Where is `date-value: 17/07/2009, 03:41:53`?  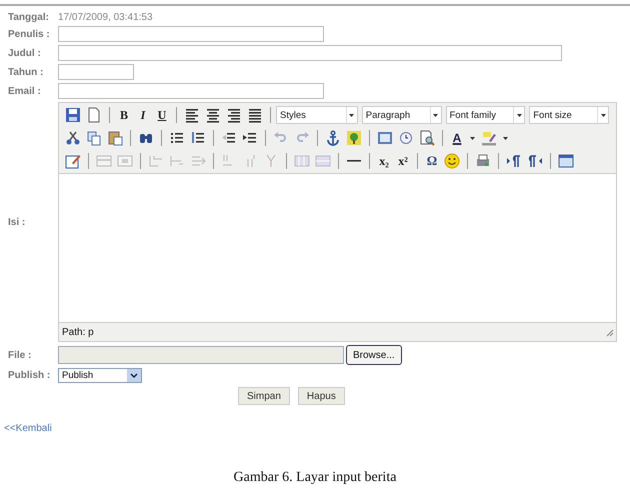 date-value: 17/07/2009, 03:41:53 is located at coordinates (106, 17).